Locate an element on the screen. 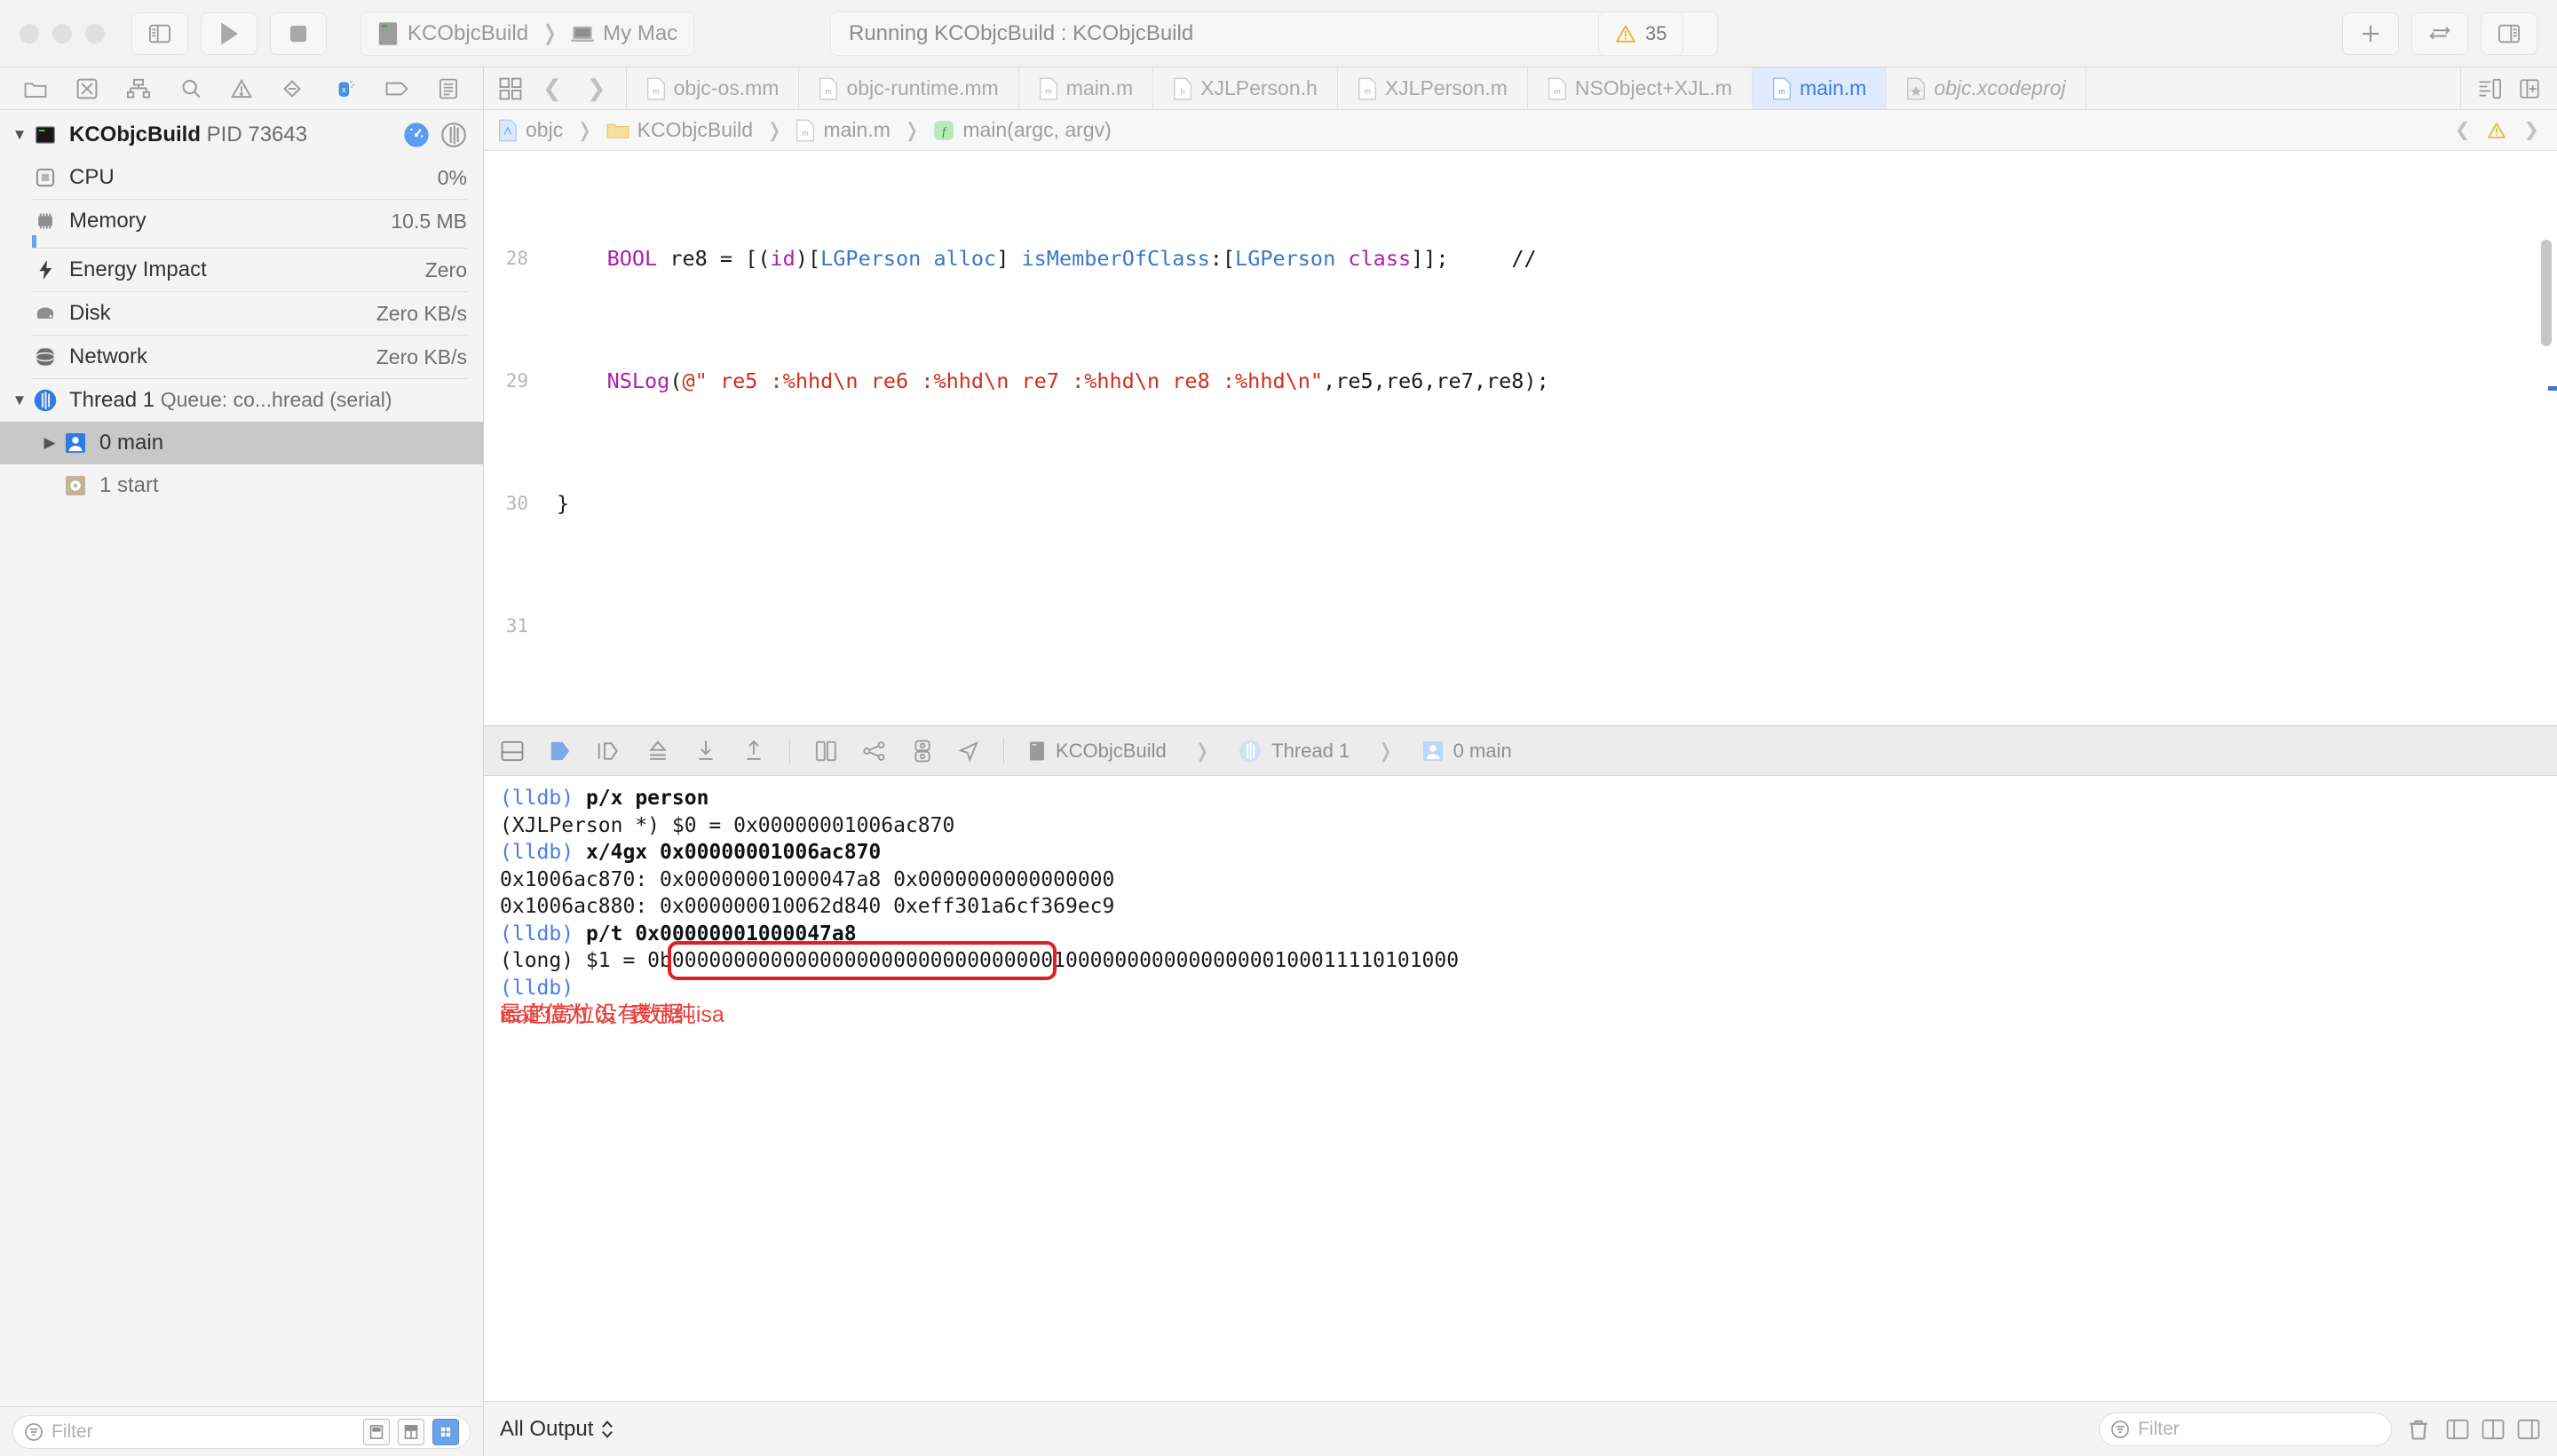 This screenshot has width=2557, height=1456. scheme-chevron-icon: ❭ is located at coordinates (550, 33).